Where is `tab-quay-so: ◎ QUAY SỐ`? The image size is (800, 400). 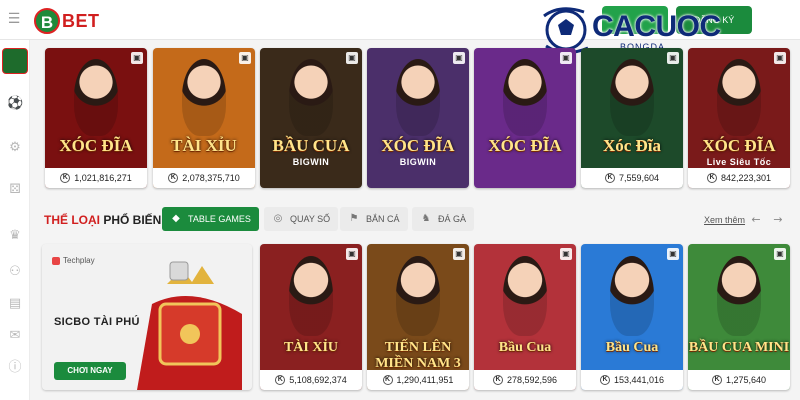 tab-quay-so: ◎ QUAY SỐ is located at coordinates (301, 219).